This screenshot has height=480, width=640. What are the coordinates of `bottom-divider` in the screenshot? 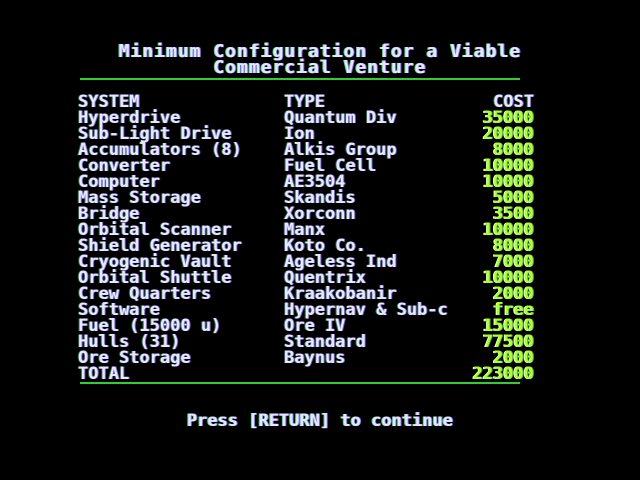 It's located at (300, 383).